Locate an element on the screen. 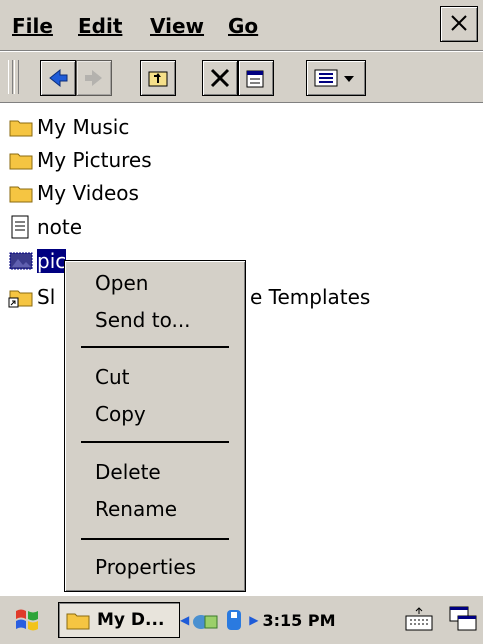 This screenshot has height=644, width=483. menu-go: Go is located at coordinates (243, 26).